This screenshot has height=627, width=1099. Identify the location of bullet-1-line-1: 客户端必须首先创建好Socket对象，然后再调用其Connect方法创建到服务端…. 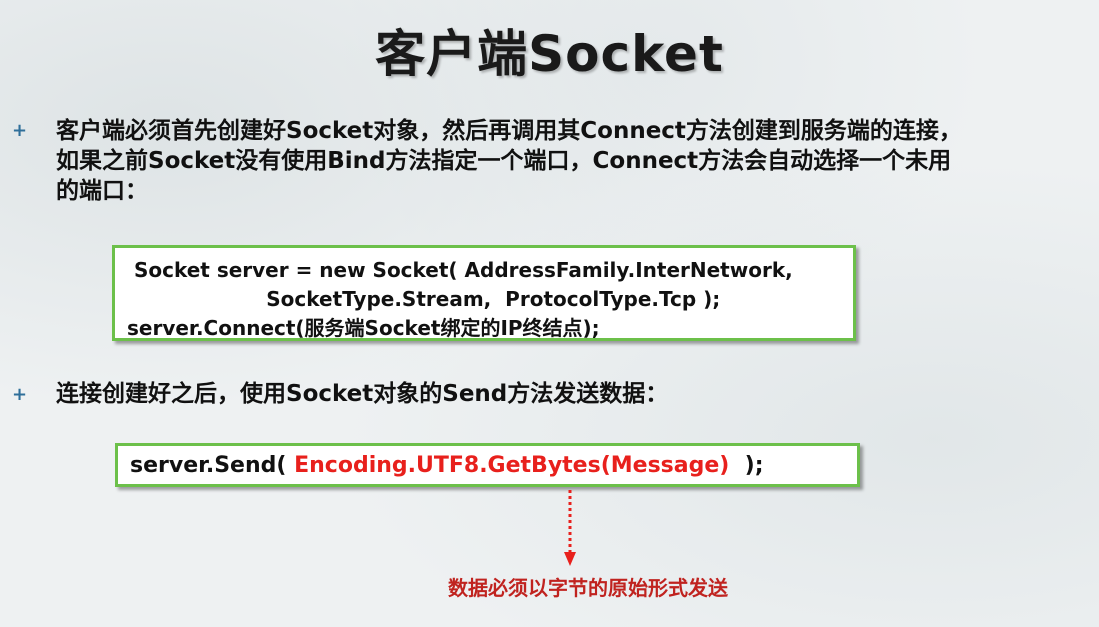
(509, 131).